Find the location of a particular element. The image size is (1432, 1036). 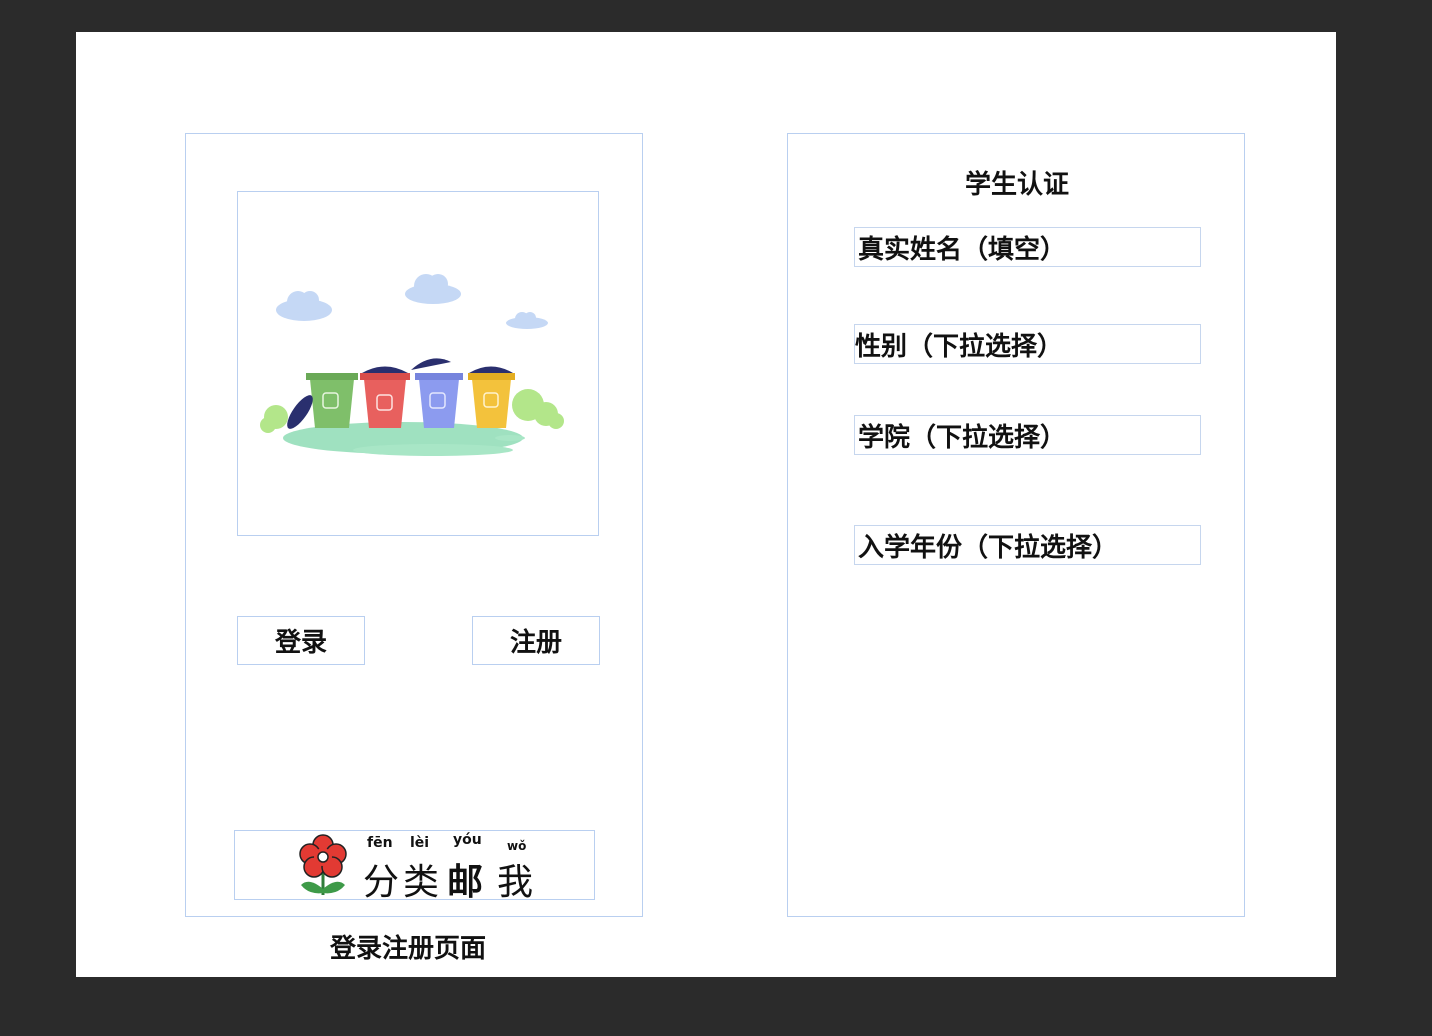

logo-char-you: 邮 is located at coordinates (465, 882).